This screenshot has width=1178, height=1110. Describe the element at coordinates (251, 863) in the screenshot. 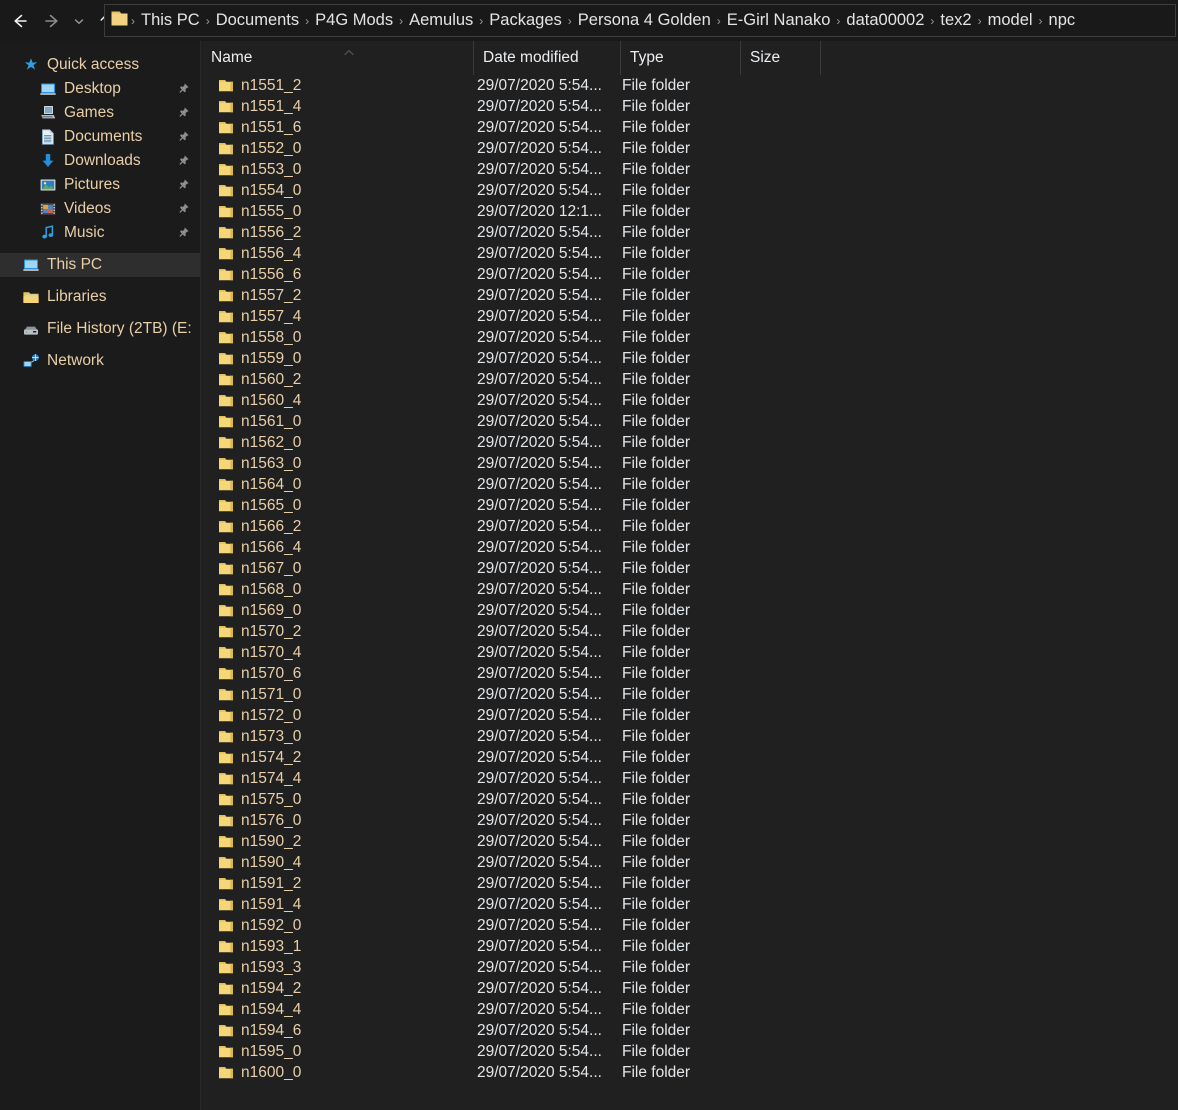

I see `file-name-cell: n1590_4` at that location.